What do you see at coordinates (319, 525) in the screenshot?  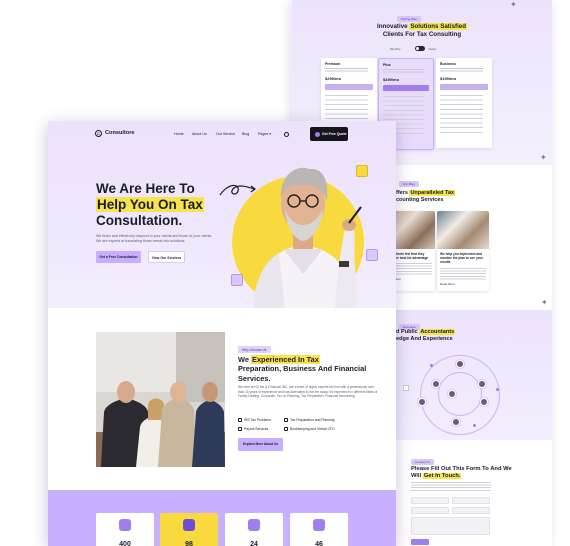 I see `thumbs-up-icon` at bounding box center [319, 525].